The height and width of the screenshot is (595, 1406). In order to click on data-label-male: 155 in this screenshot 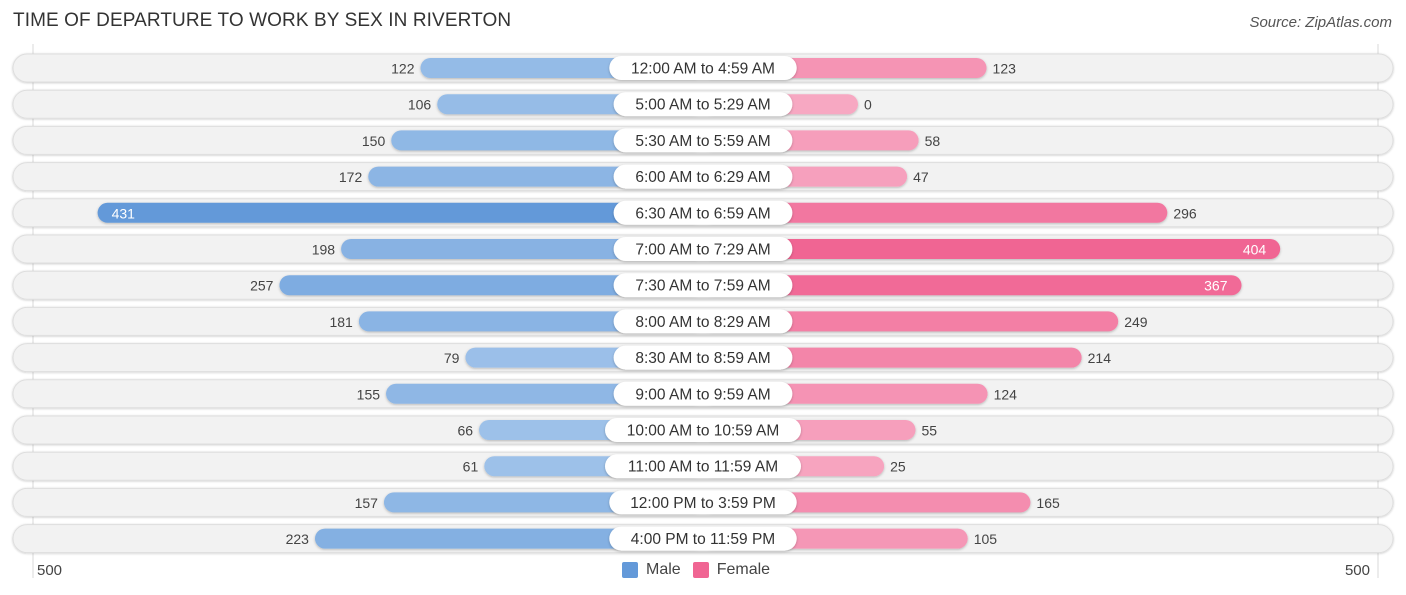, I will do `click(369, 394)`.